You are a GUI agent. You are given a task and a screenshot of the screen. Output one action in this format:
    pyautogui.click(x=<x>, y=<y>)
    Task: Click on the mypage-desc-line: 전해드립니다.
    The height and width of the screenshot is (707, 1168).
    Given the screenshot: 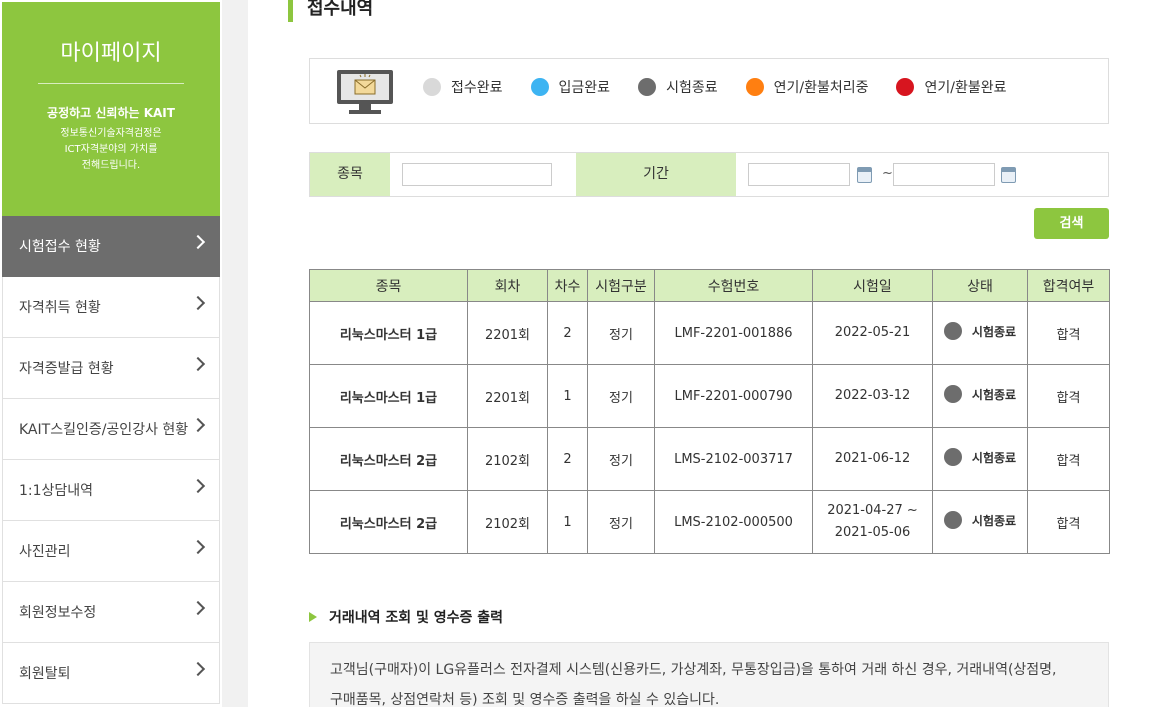 What is the action you would take?
    pyautogui.click(x=111, y=165)
    